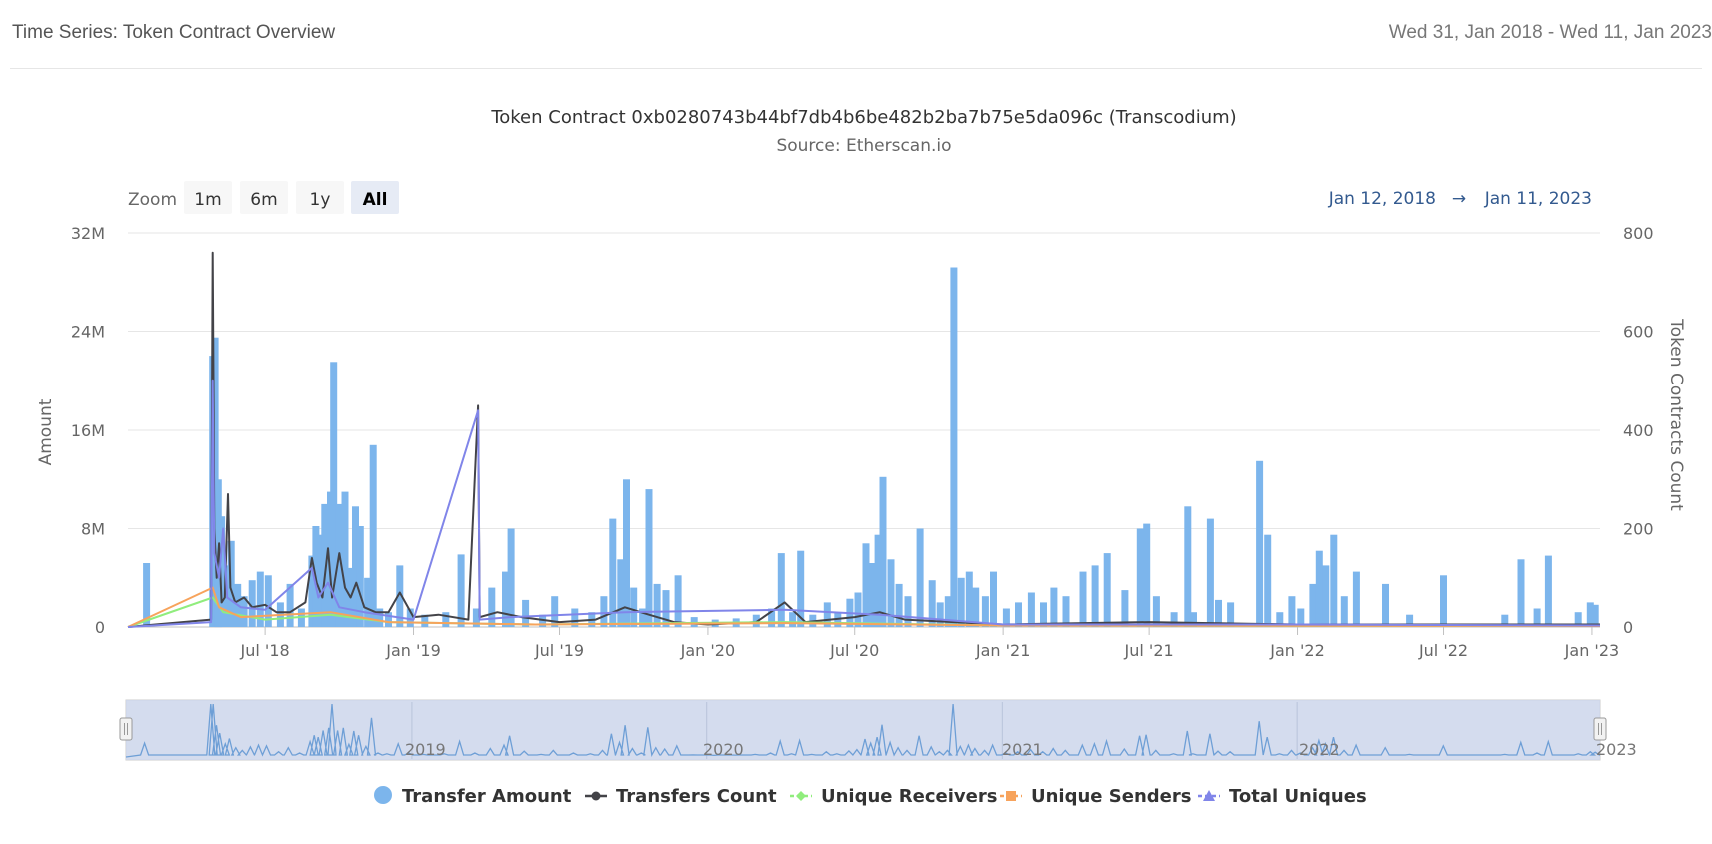 Image resolution: width=1712 pixels, height=844 pixels. I want to click on y-right-tick-label: 0, so click(1628, 627).